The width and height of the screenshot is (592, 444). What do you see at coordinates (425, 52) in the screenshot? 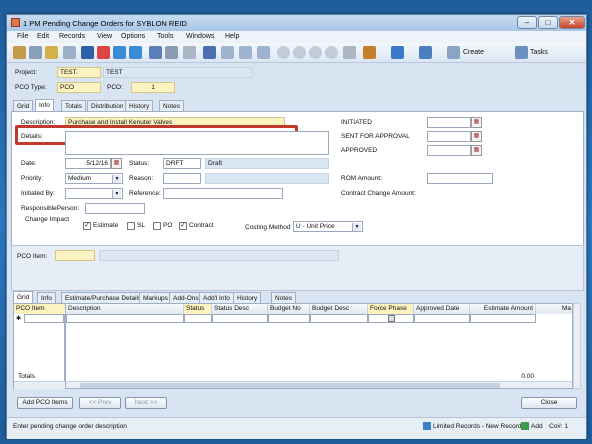
I see `edit-icon` at bounding box center [425, 52].